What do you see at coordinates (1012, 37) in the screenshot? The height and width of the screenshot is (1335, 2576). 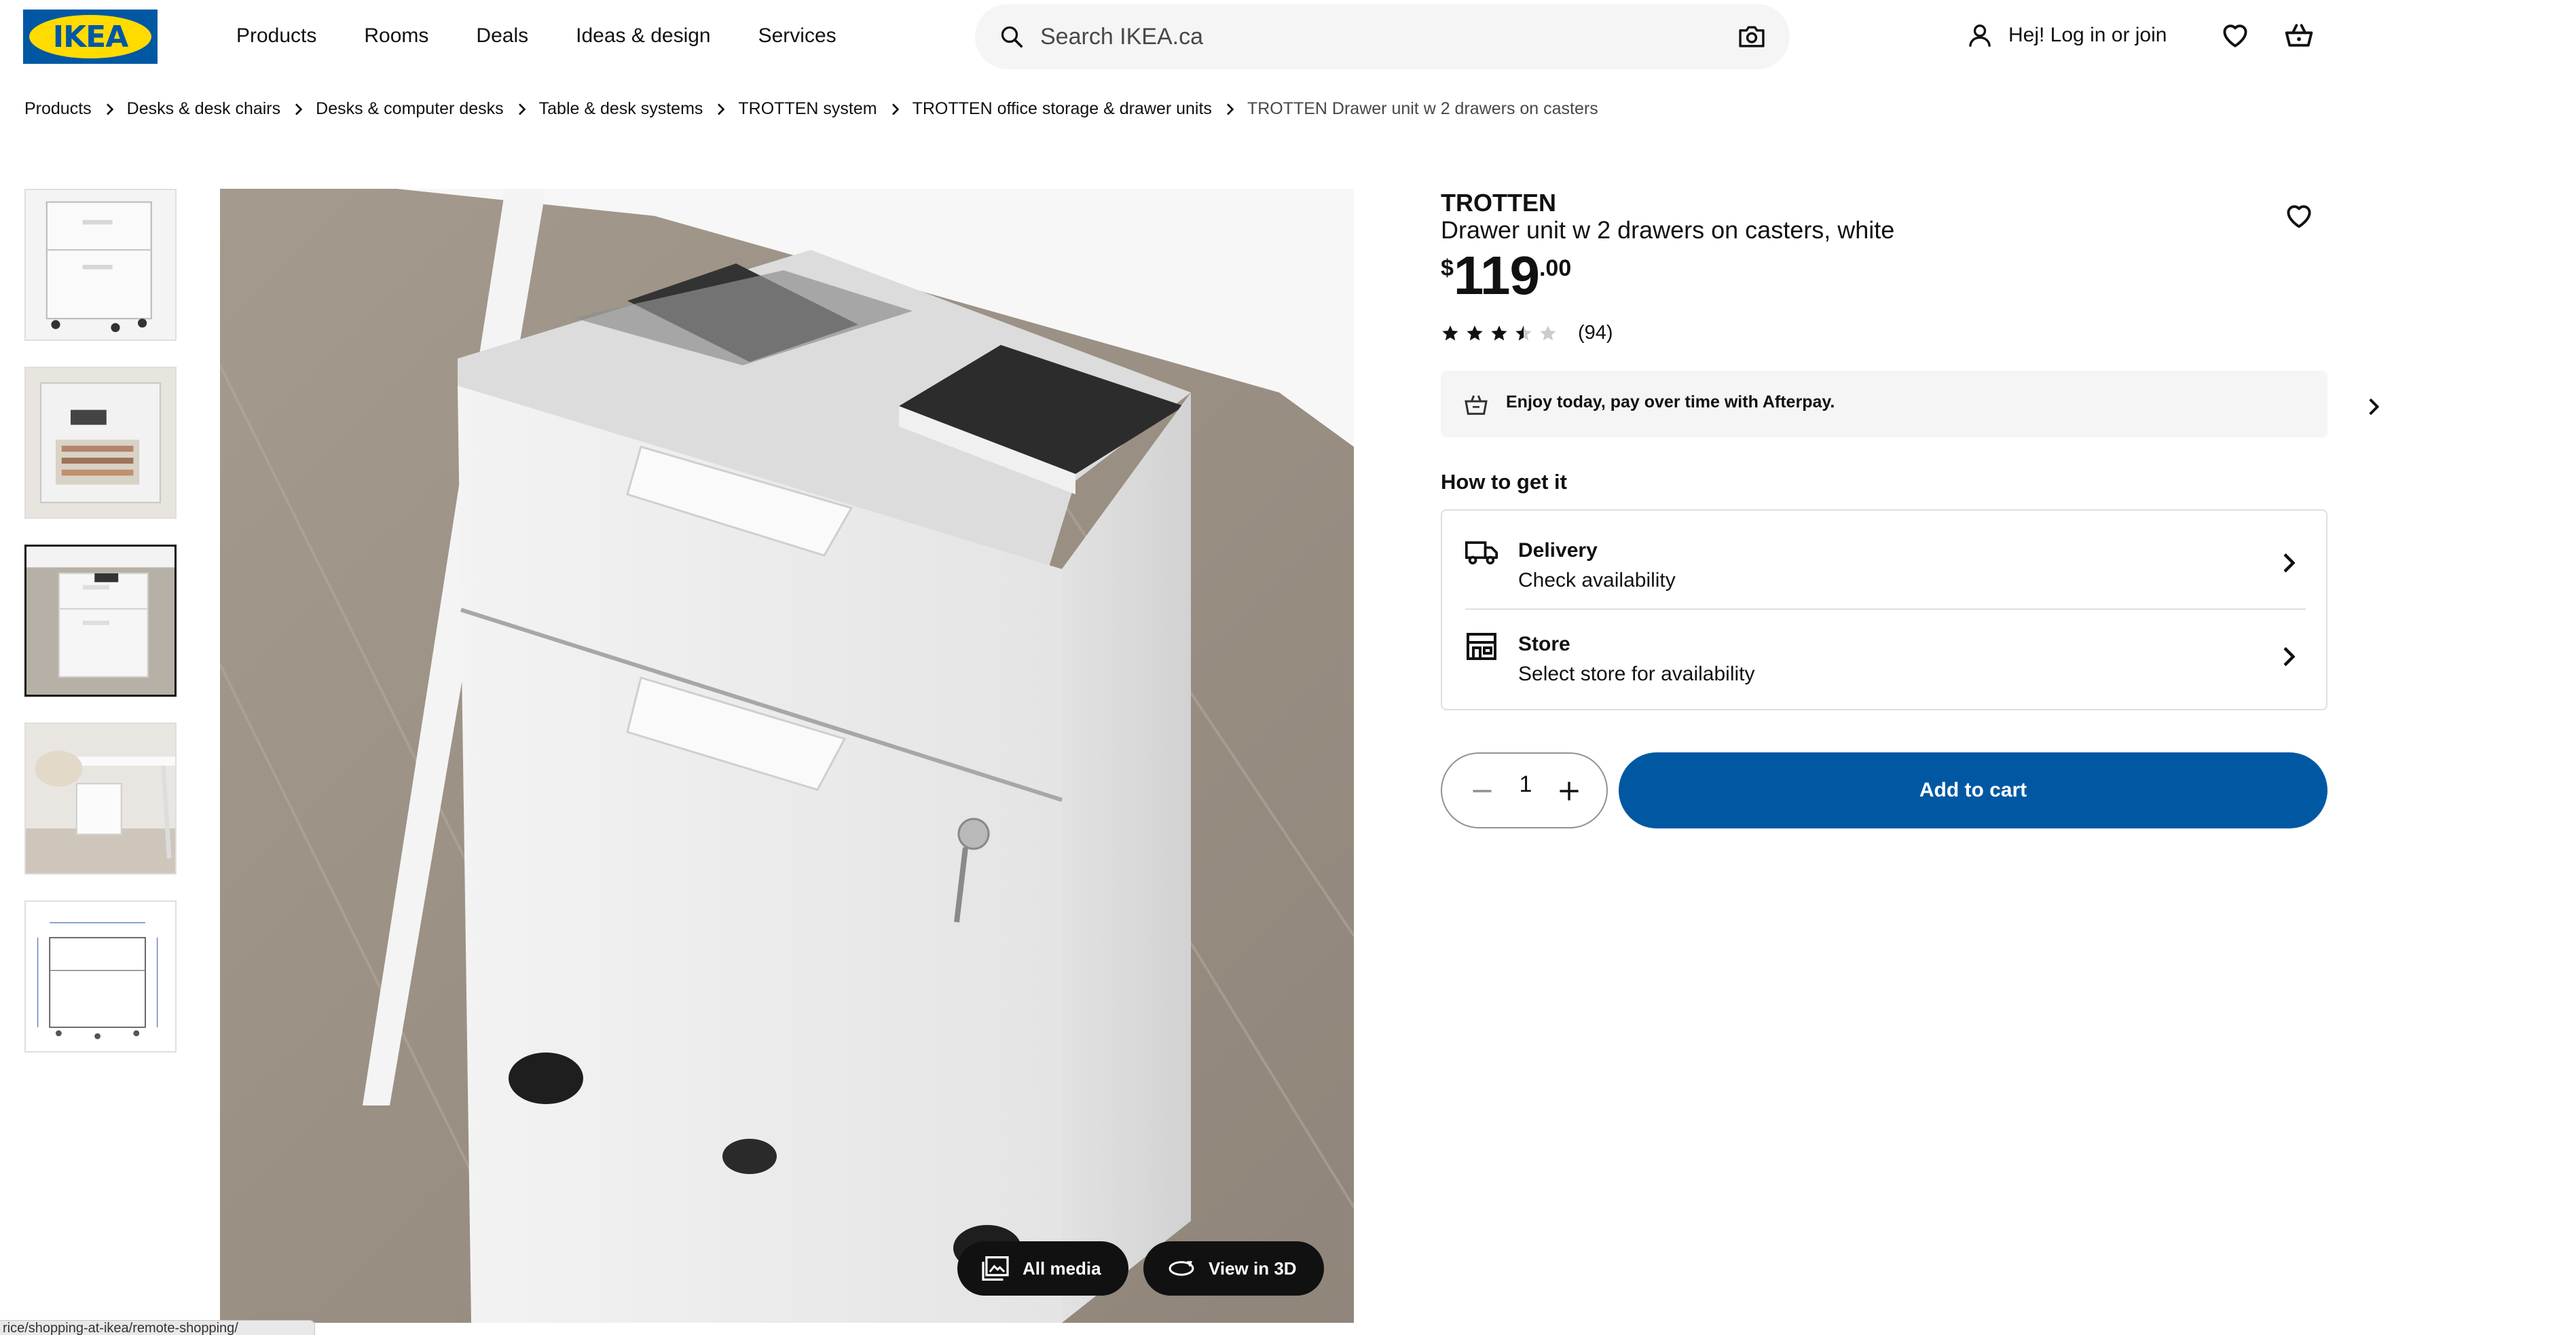 I see `search-icon` at bounding box center [1012, 37].